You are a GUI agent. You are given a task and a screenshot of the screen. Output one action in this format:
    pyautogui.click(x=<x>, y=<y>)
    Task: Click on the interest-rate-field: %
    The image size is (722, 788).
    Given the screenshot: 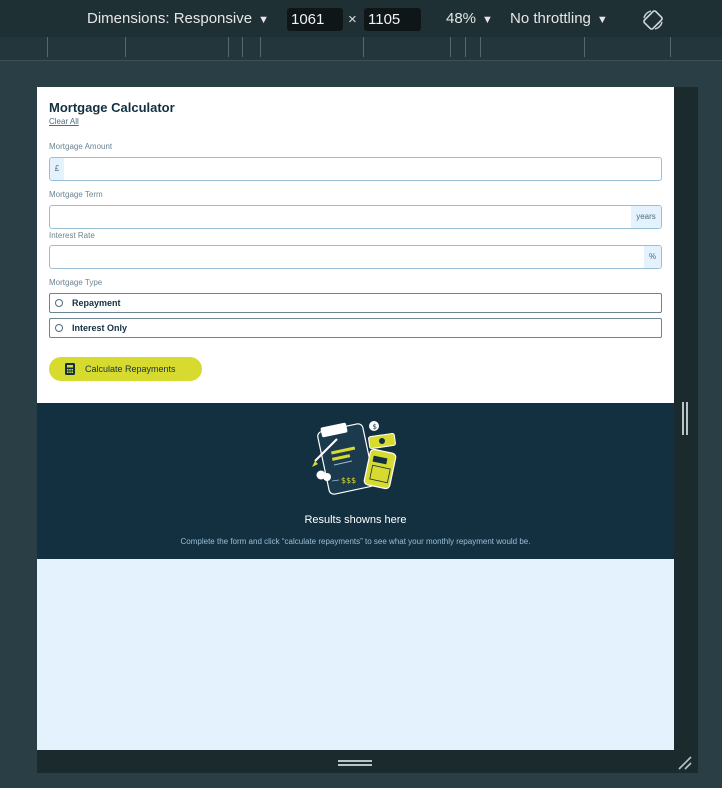 What is the action you would take?
    pyautogui.click(x=355, y=257)
    